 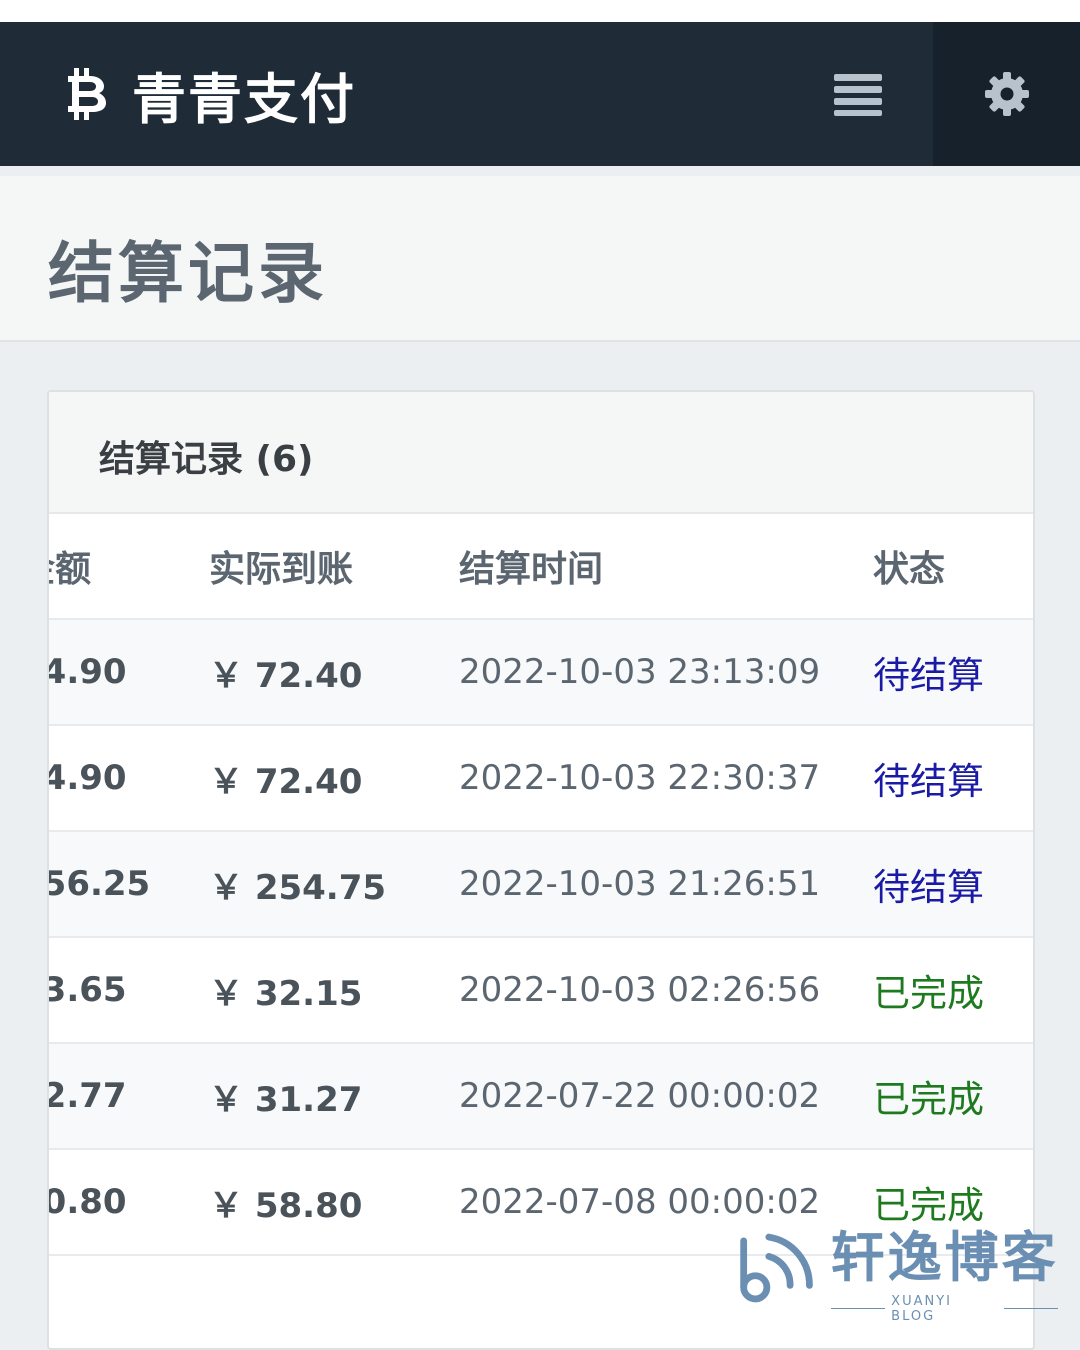 I want to click on settings-button, so click(x=1006, y=94).